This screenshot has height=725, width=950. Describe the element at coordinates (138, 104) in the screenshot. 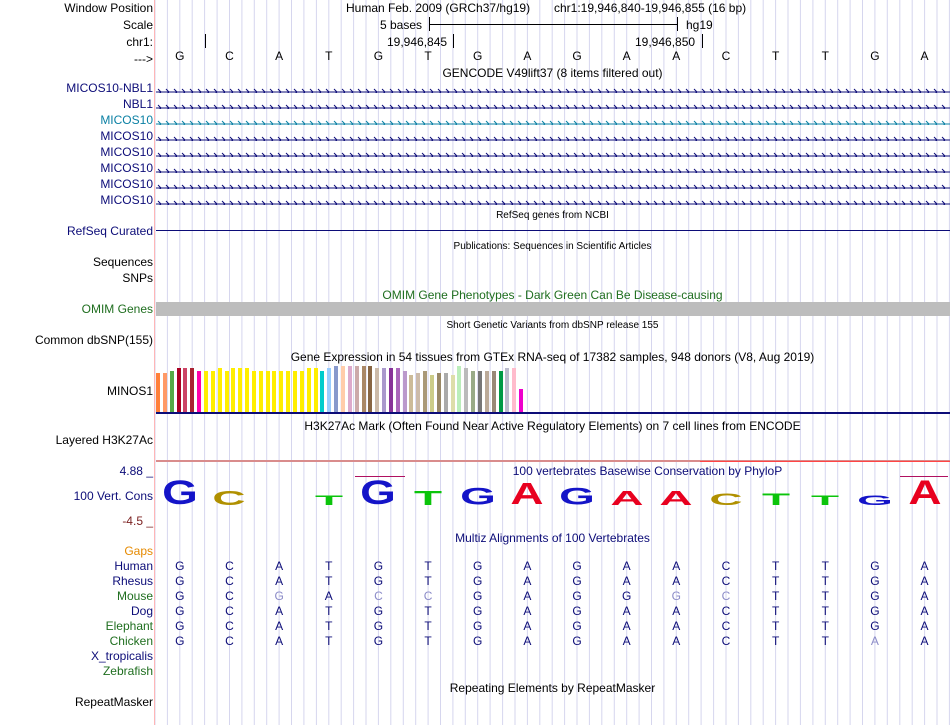

I see `gencode-label: NBL1` at that location.